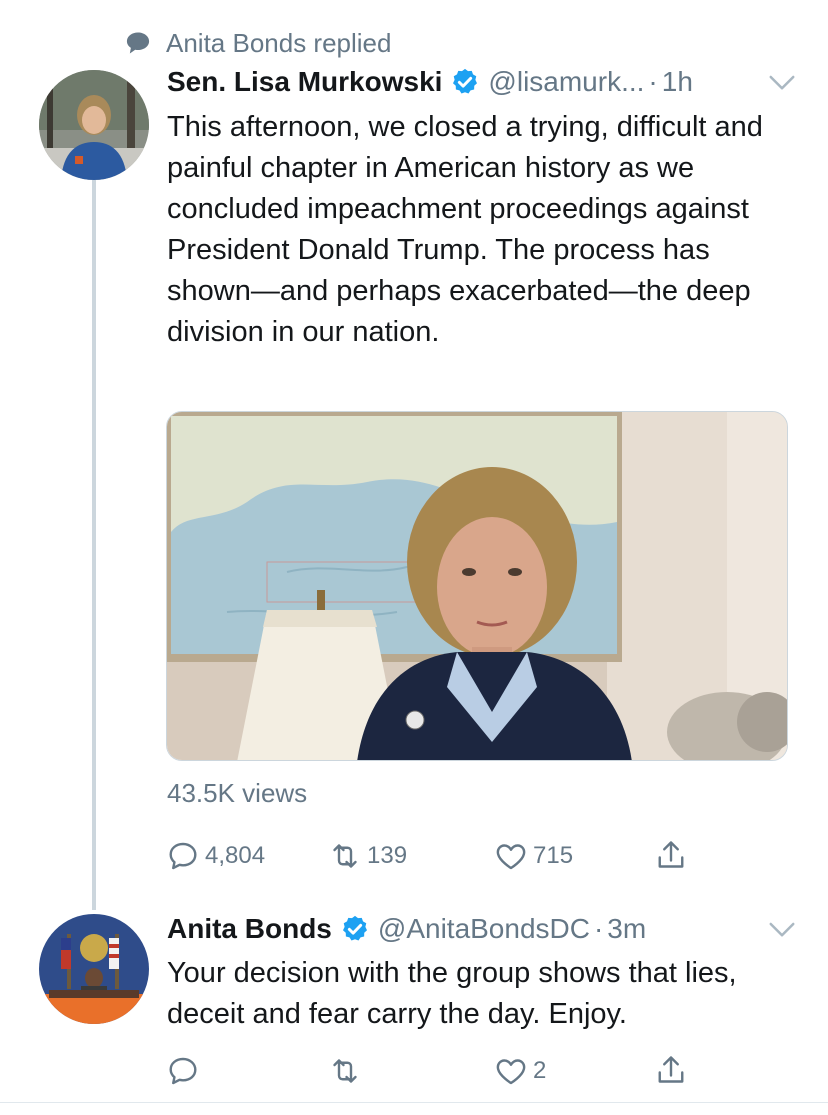 The width and height of the screenshot is (828, 1115). I want to click on reply-button, so click(185, 1071).